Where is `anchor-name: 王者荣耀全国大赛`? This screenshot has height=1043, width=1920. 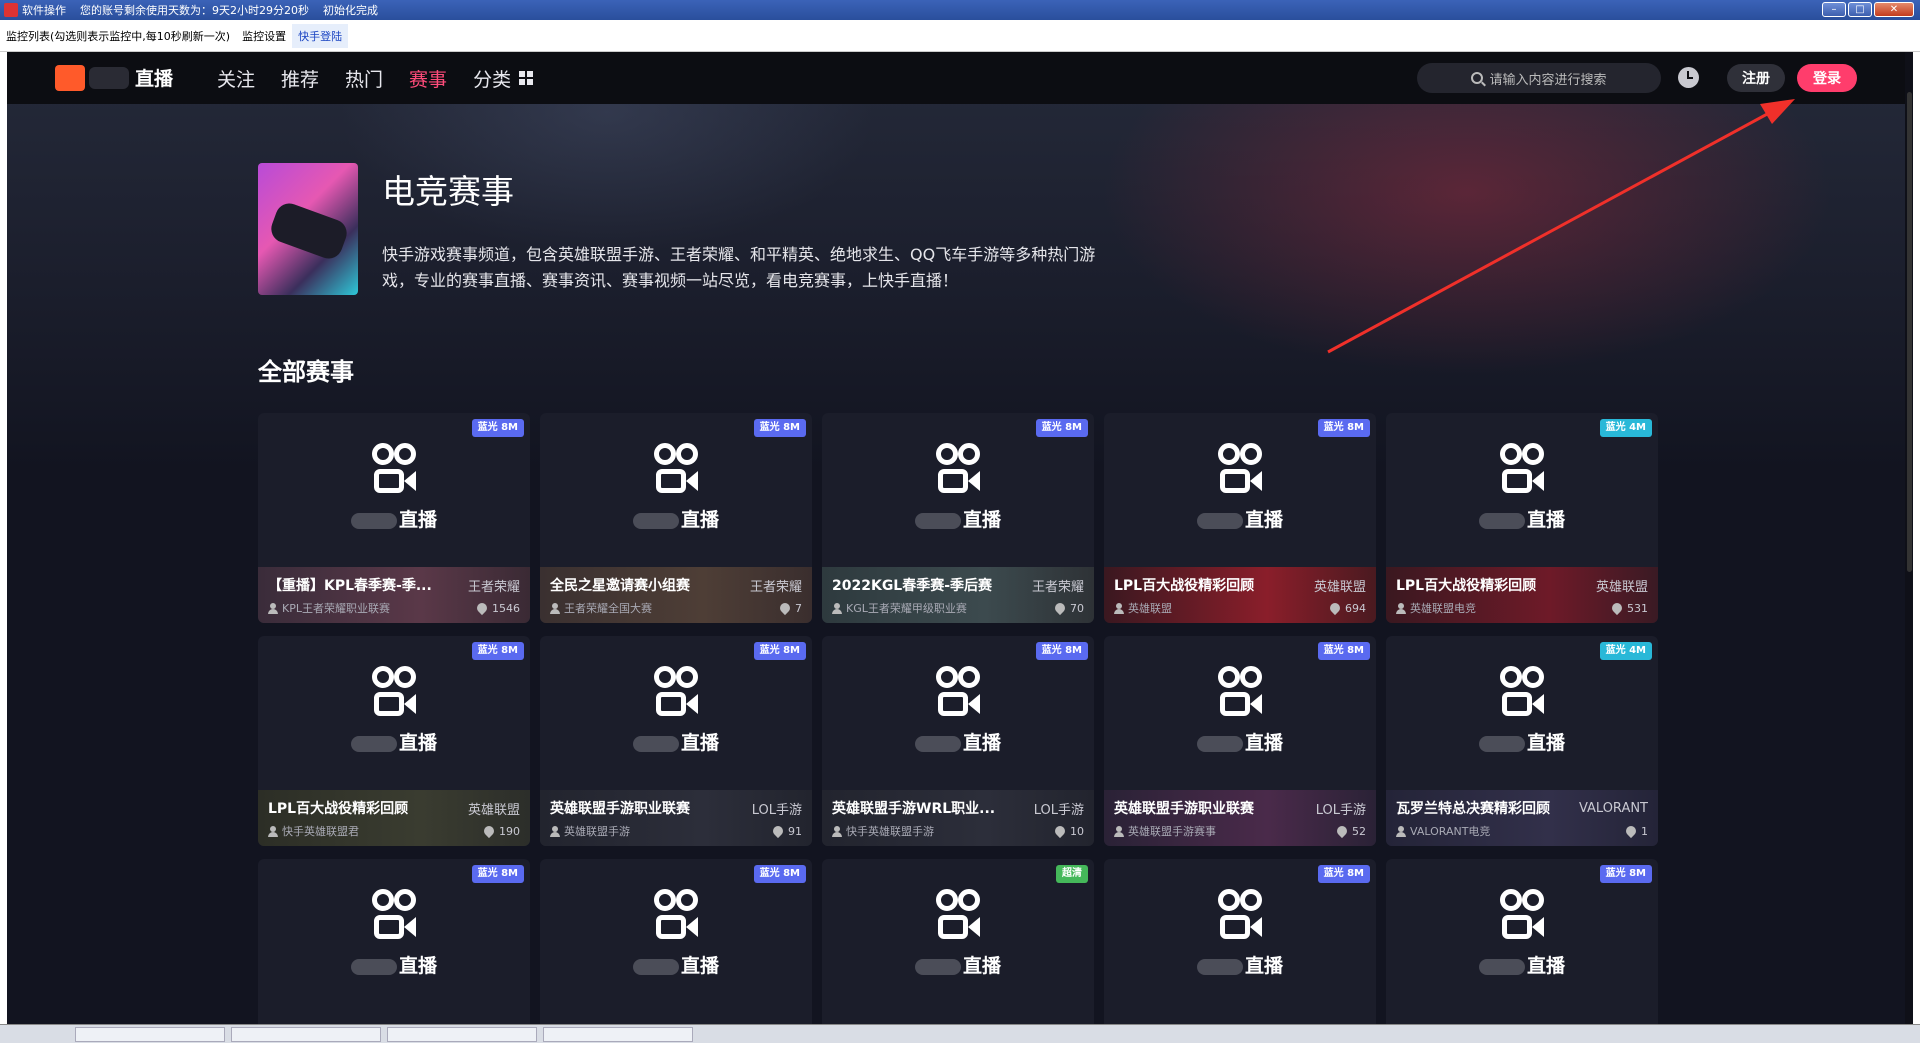 anchor-name: 王者荣耀全国大赛 is located at coordinates (601, 608).